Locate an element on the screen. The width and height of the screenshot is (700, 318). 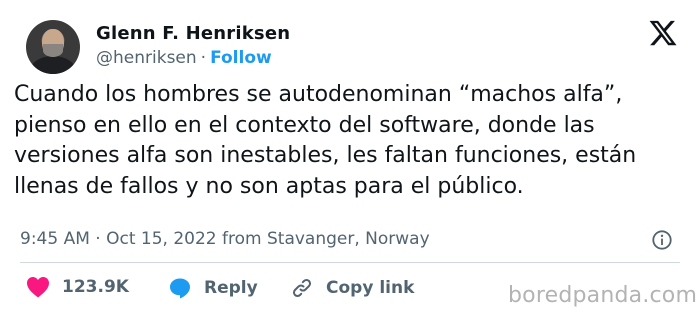
avatar is located at coordinates (53, 47).